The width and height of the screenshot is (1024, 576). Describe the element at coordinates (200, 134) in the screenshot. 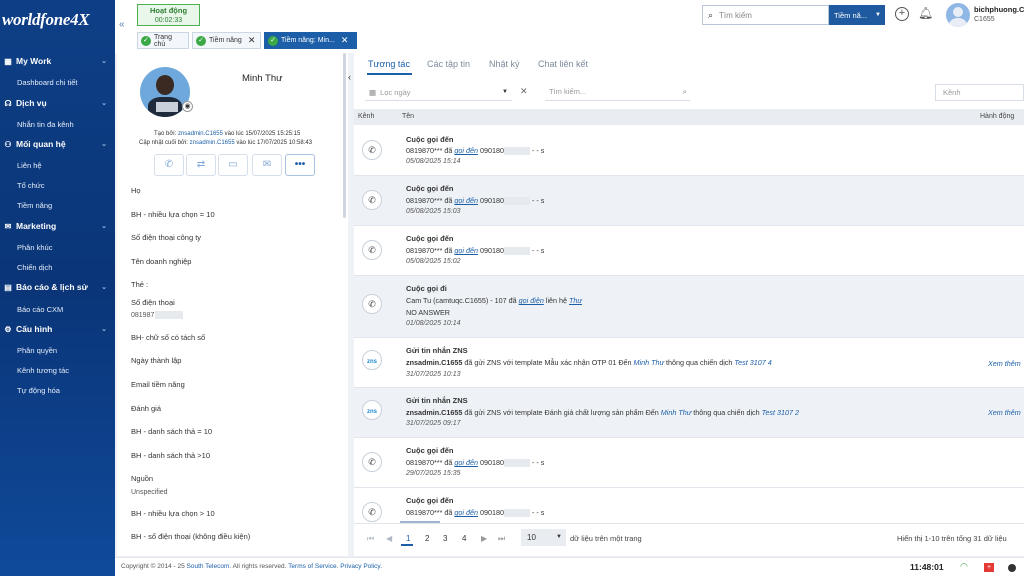

I see `created-by-link: znsadmin.C1655` at that location.